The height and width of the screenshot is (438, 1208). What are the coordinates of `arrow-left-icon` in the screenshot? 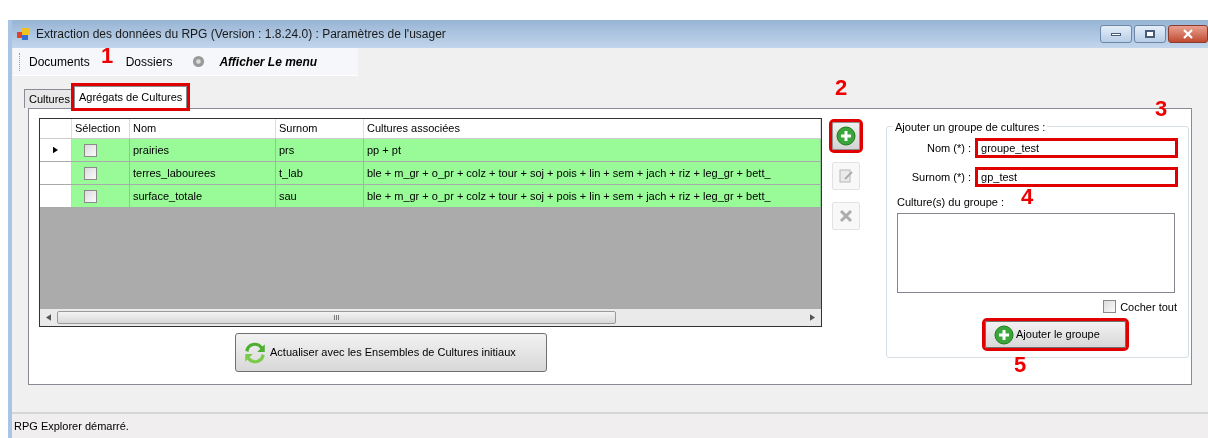 It's located at (48, 317).